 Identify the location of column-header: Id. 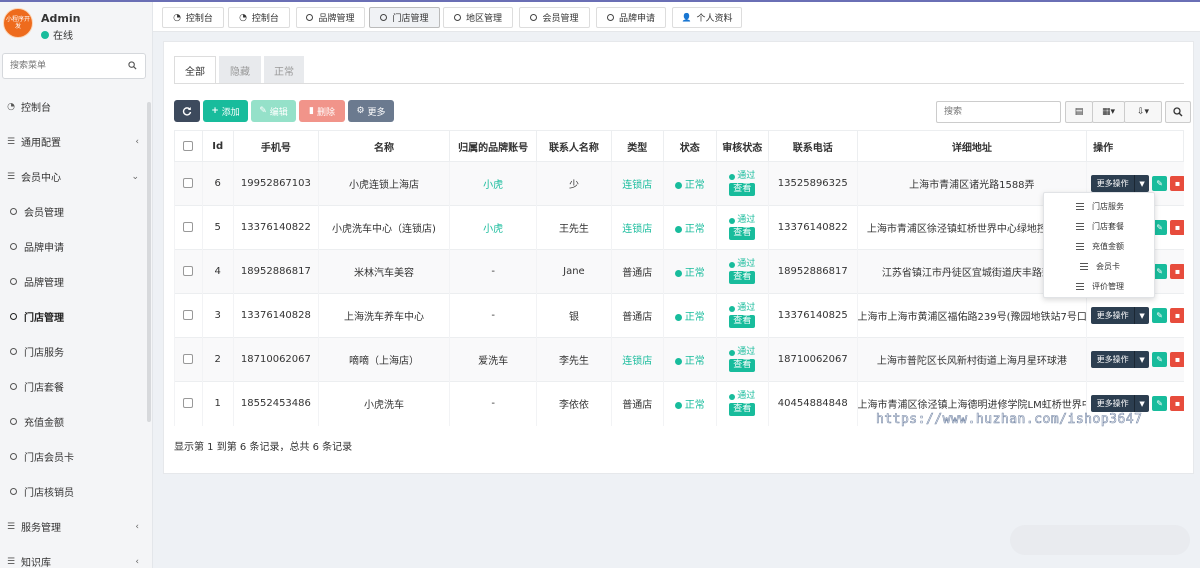
(217, 146).